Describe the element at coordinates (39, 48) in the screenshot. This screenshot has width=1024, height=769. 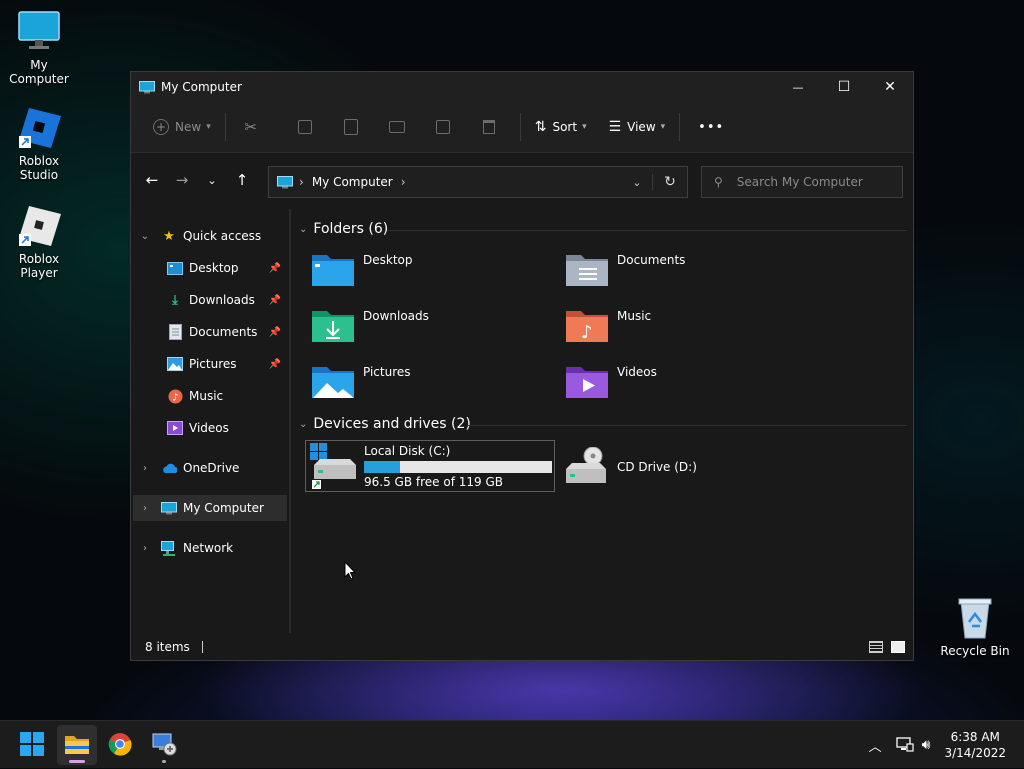
I see `desktop-icon-my-computer: My Computer` at that location.